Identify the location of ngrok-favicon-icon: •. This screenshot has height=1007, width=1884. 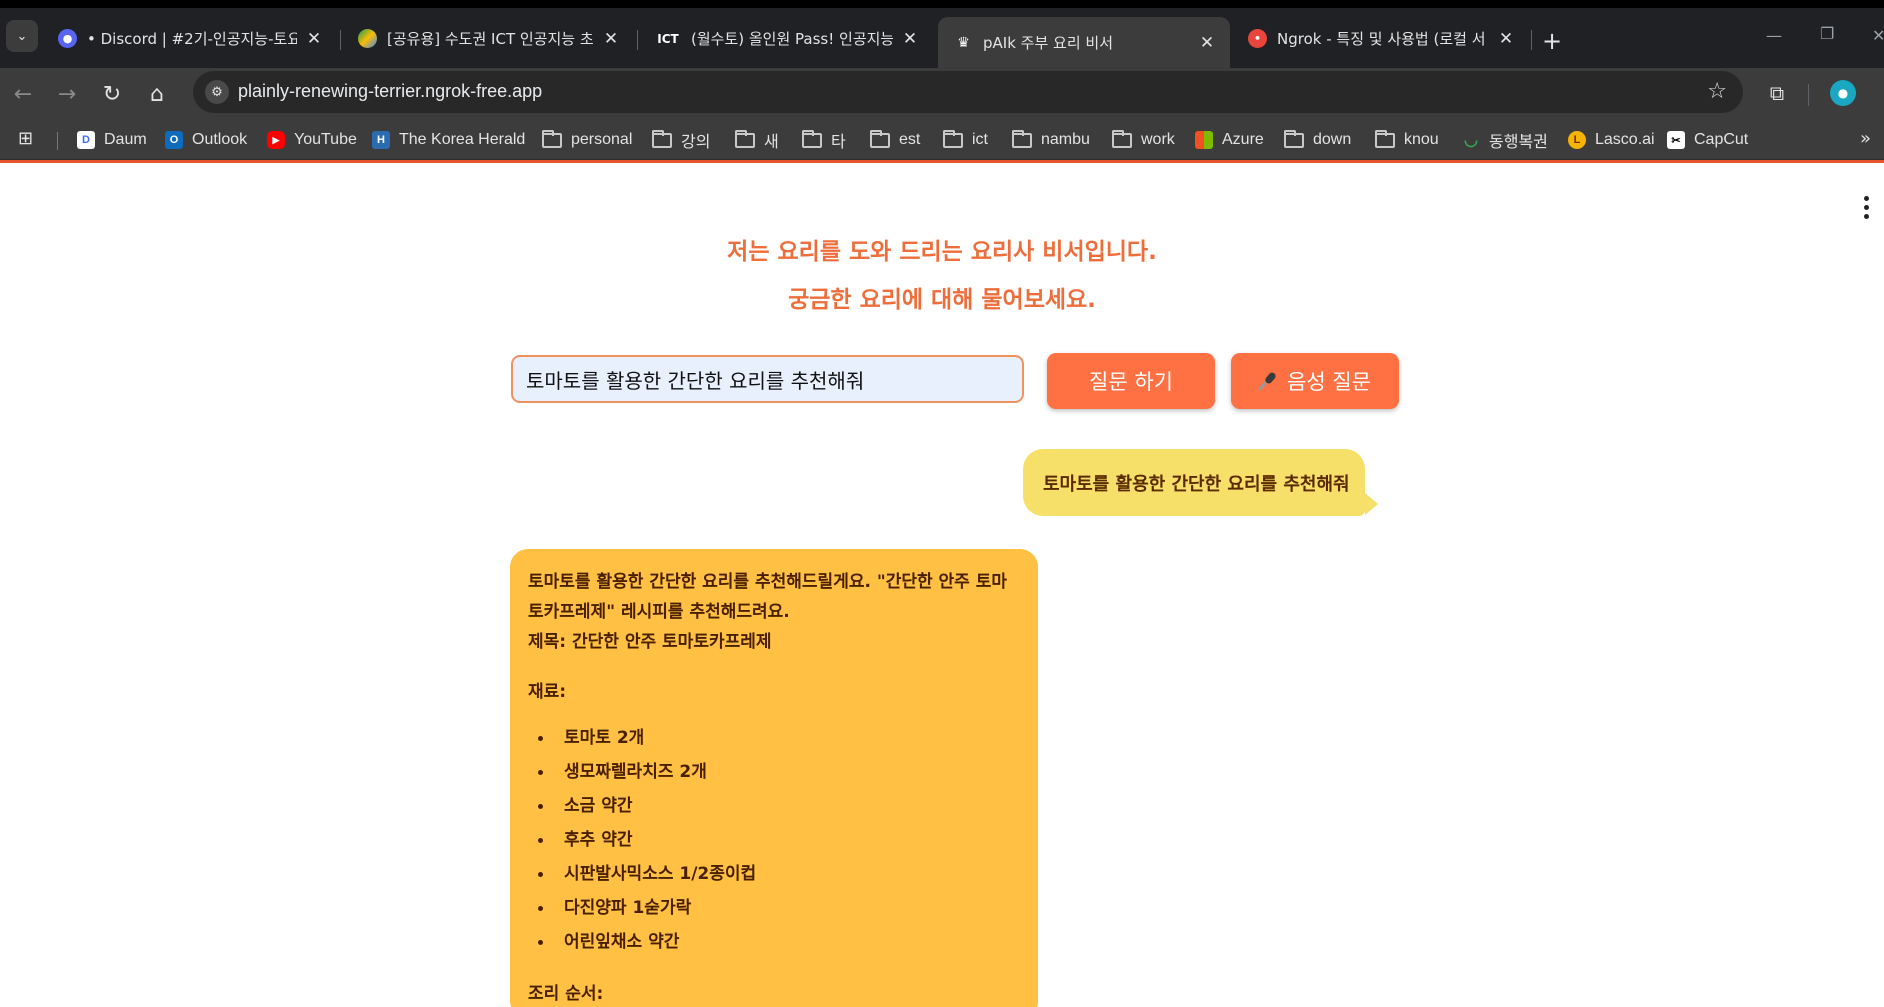
(1257, 38).